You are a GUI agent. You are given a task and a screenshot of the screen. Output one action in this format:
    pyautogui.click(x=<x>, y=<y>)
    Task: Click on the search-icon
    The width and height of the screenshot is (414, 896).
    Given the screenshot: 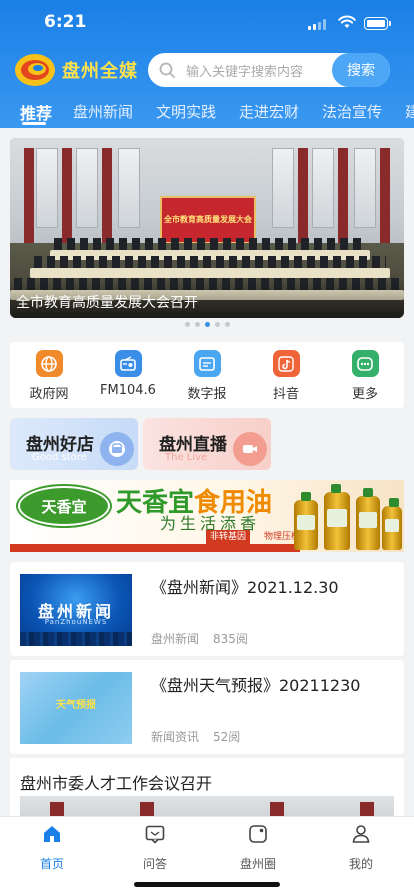 What is the action you would take?
    pyautogui.click(x=167, y=70)
    